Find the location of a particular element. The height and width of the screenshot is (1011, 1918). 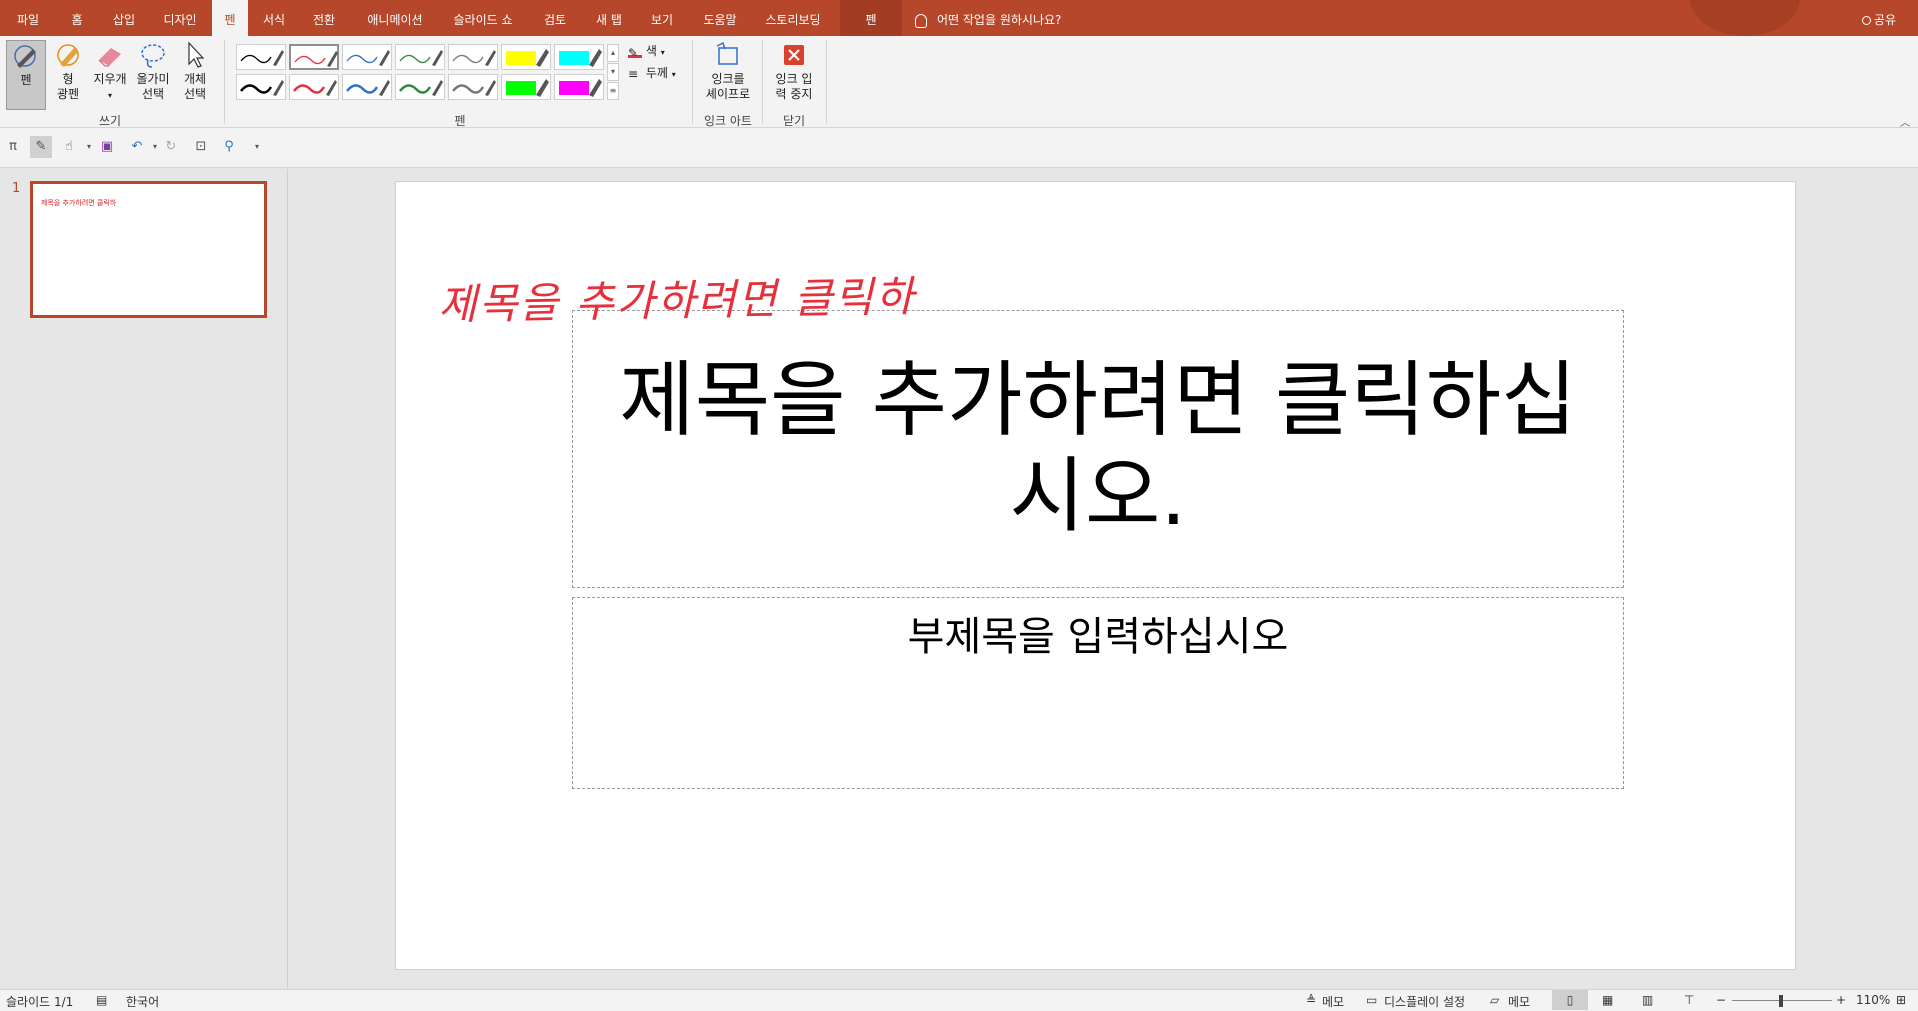

eraser-tool-button: 지우개 ▾ is located at coordinates (110, 75).